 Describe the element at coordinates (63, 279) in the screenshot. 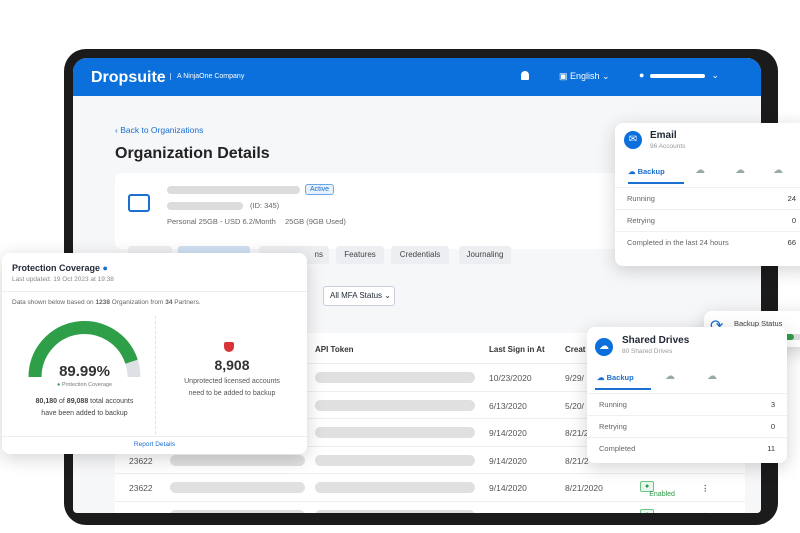

I see `last-updated: Last updated: 19 Oct 2023 at 19:38` at that location.